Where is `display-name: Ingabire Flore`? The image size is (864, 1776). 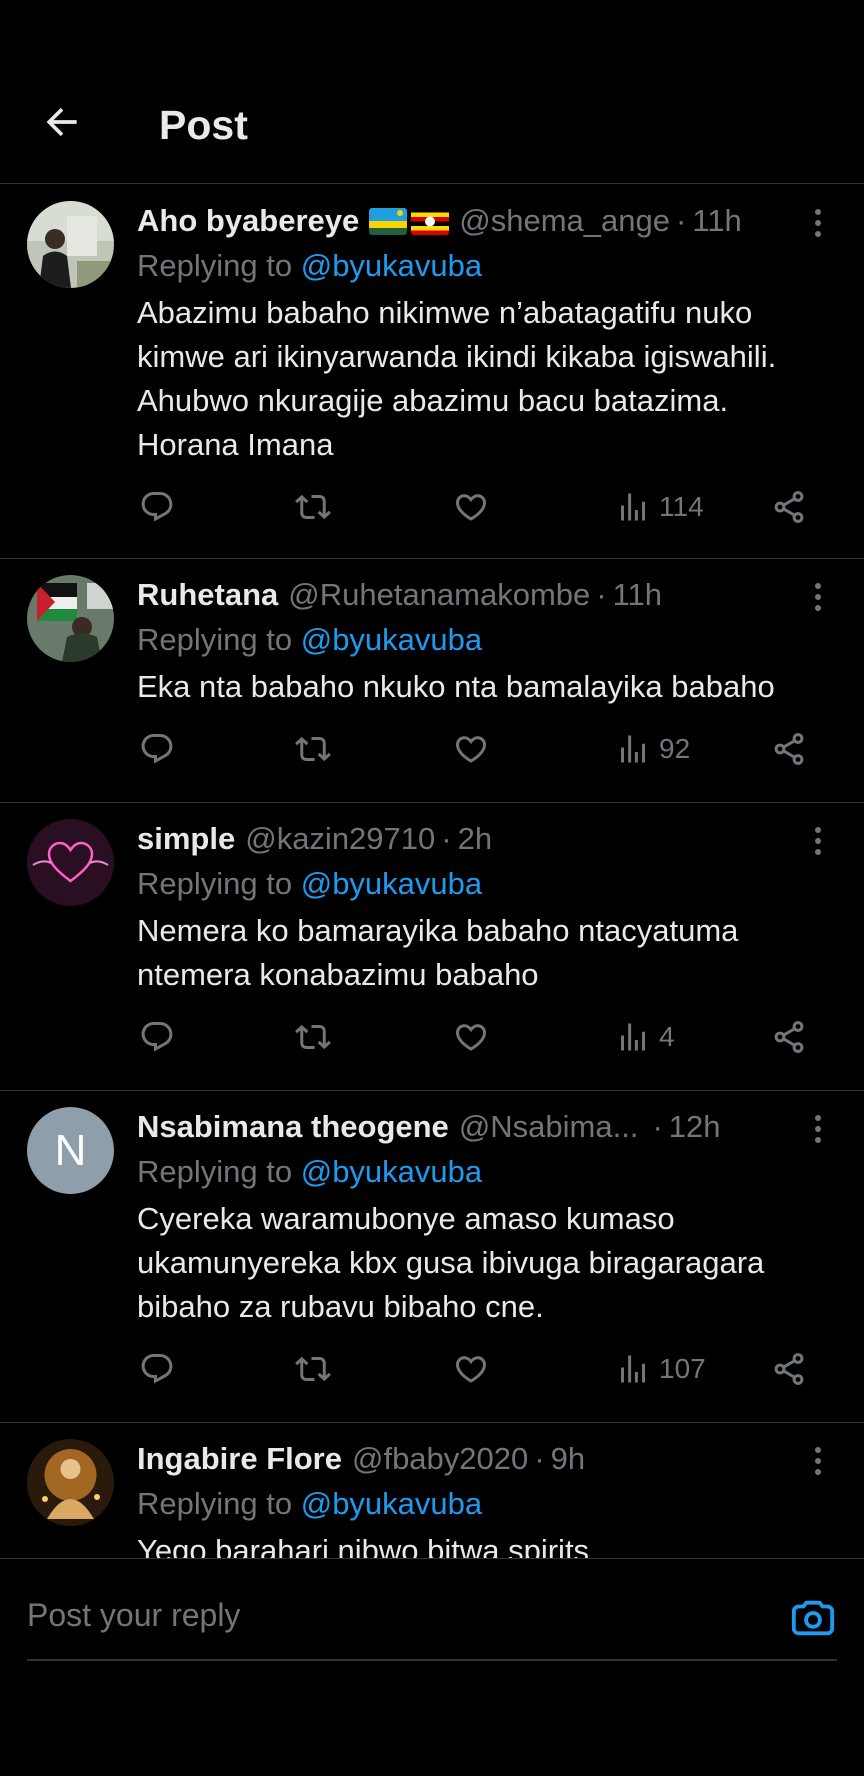
display-name: Ingabire Flore is located at coordinates (239, 1459).